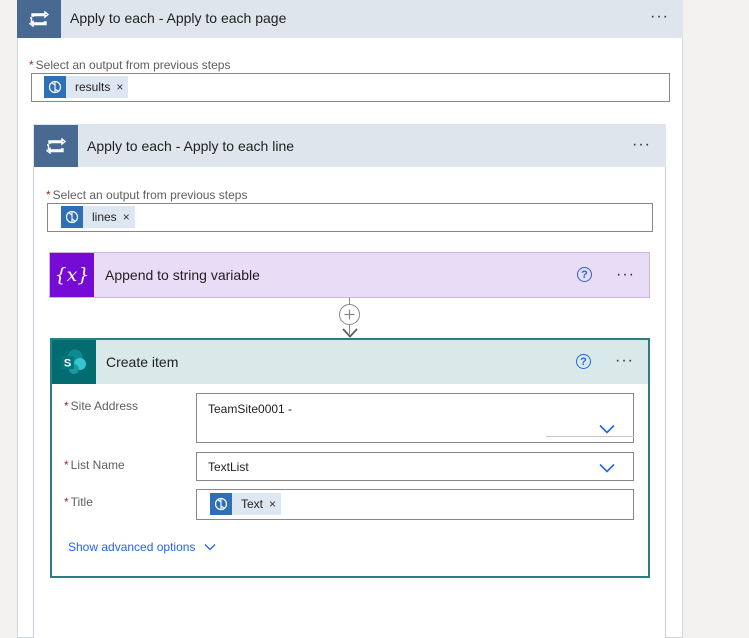  Describe the element at coordinates (132, 547) in the screenshot. I see `show-advanced-options-text: Show advanced options` at that location.